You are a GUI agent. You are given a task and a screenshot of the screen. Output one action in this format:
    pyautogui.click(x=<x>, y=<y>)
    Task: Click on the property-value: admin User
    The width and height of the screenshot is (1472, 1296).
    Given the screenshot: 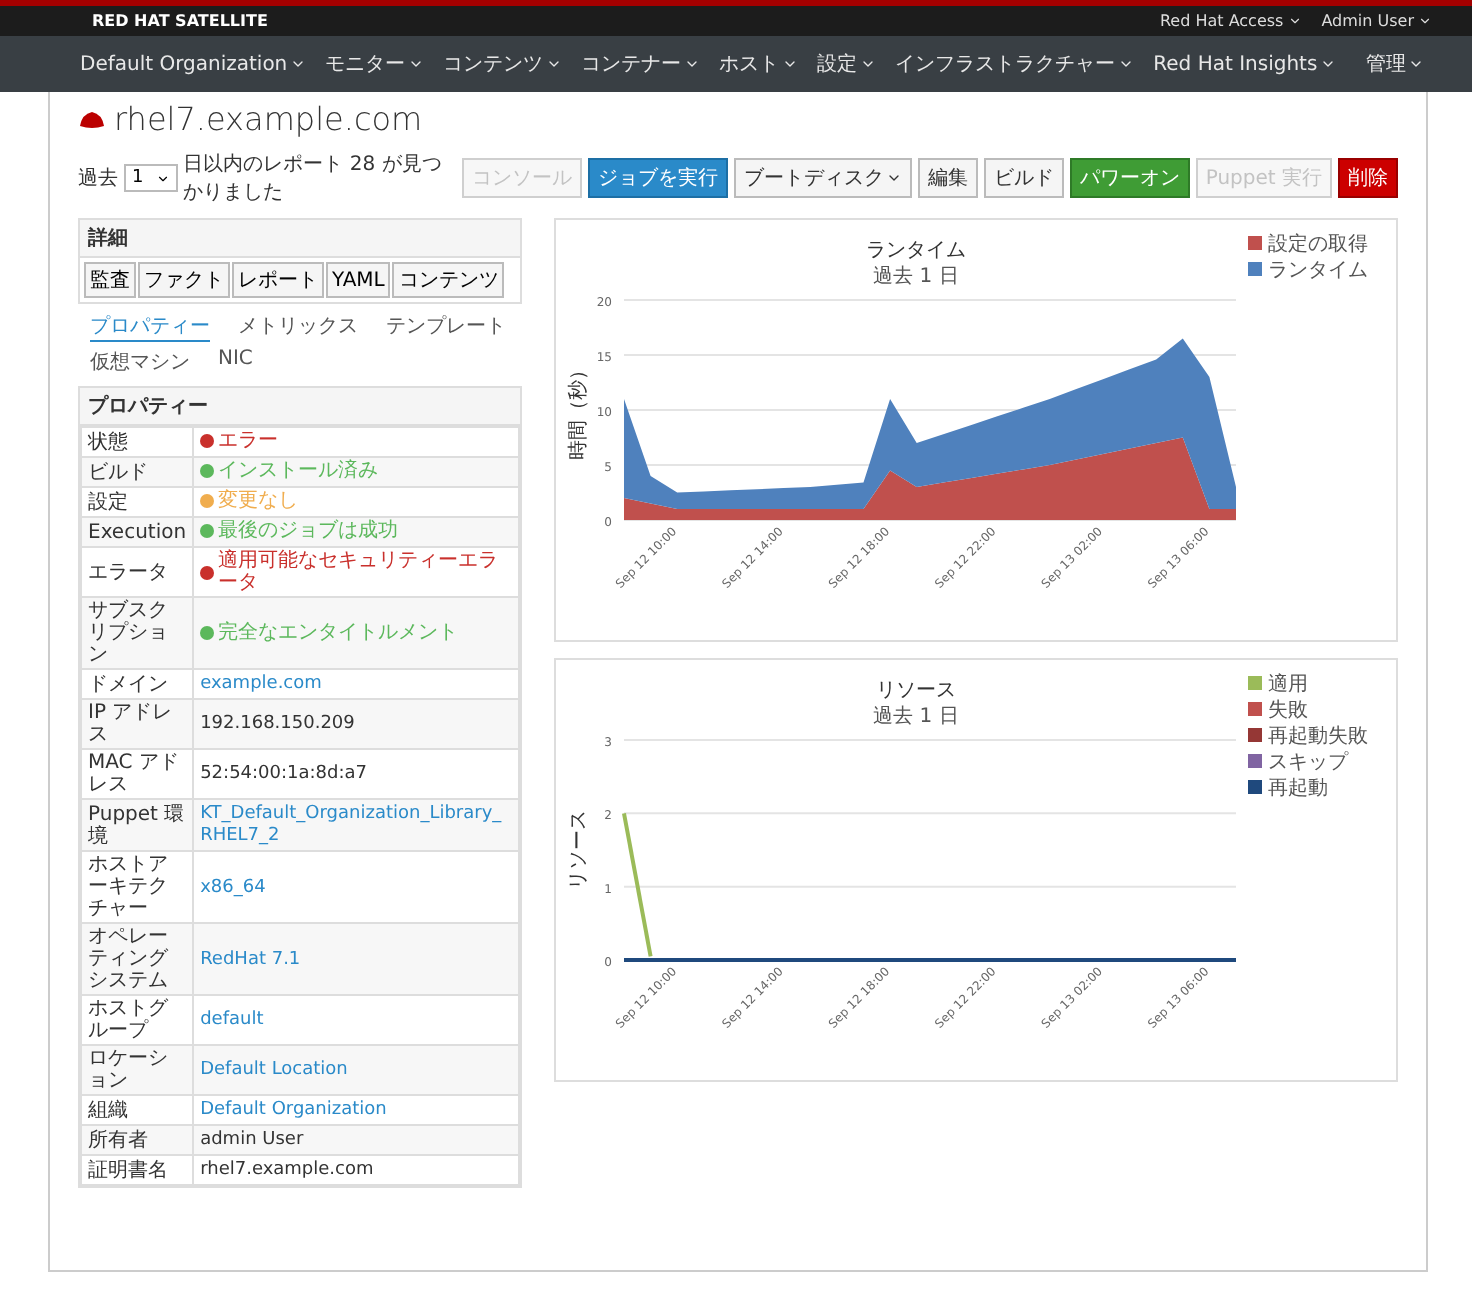 What is the action you would take?
    pyautogui.click(x=252, y=1141)
    